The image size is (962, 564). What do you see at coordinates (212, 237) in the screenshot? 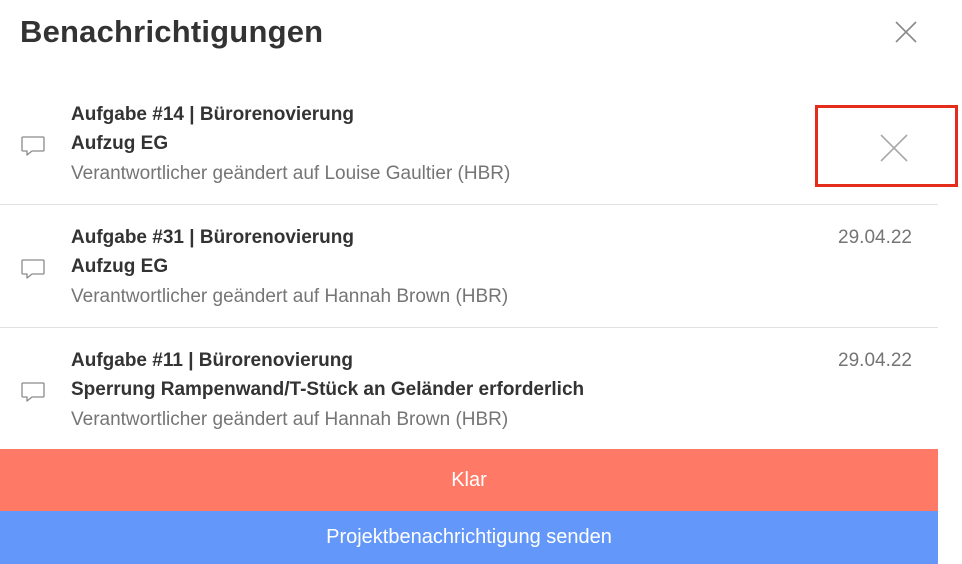
I see `notification-task: Aufgabe #31 | Bürorenovierung` at bounding box center [212, 237].